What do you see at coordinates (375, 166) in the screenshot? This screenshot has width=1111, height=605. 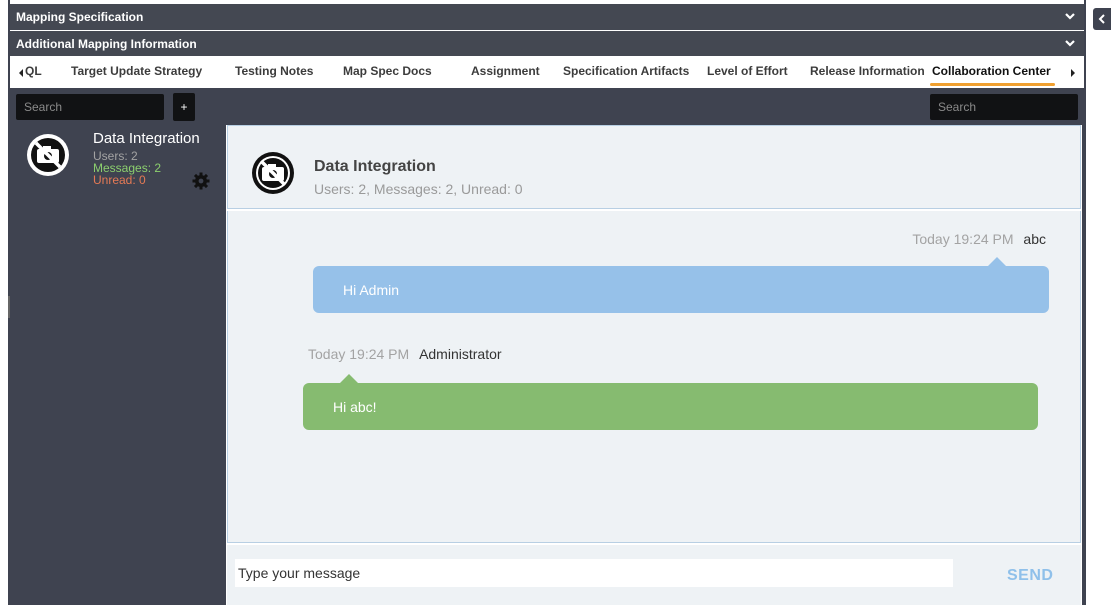 I see `chat-title: Data Integration` at bounding box center [375, 166].